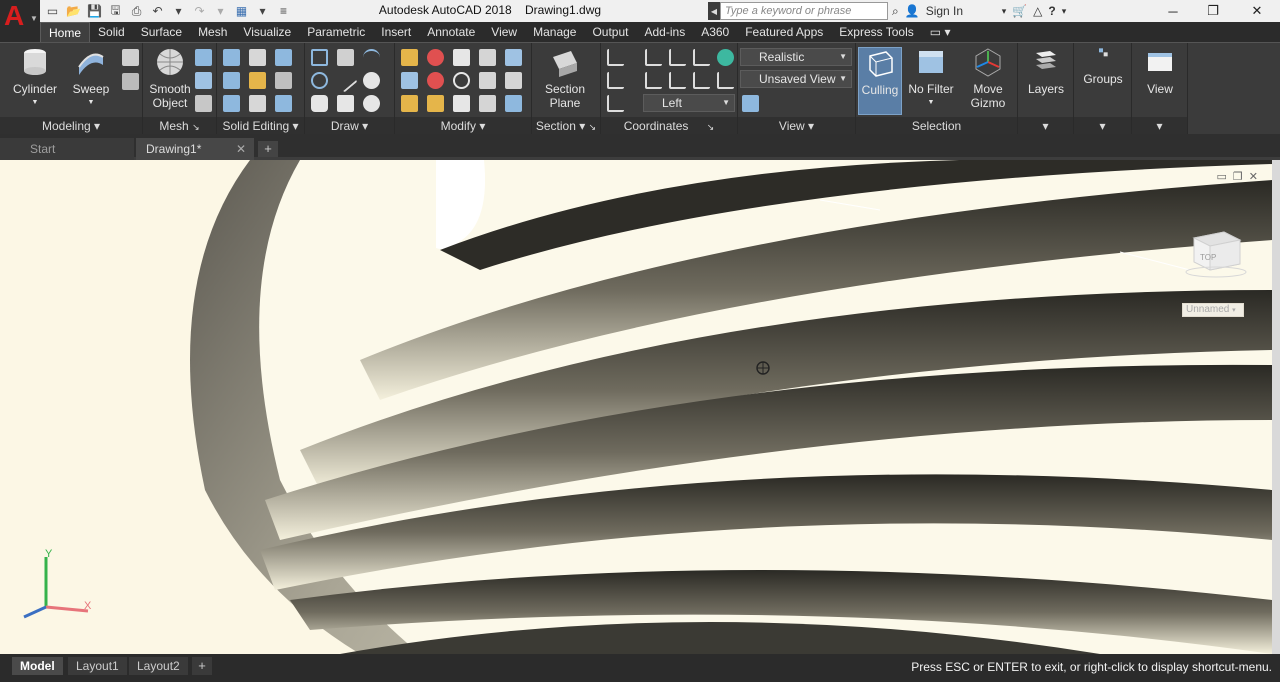 Image resolution: width=1280 pixels, height=682 pixels. I want to click on ucs-view-icon, so click(615, 103).